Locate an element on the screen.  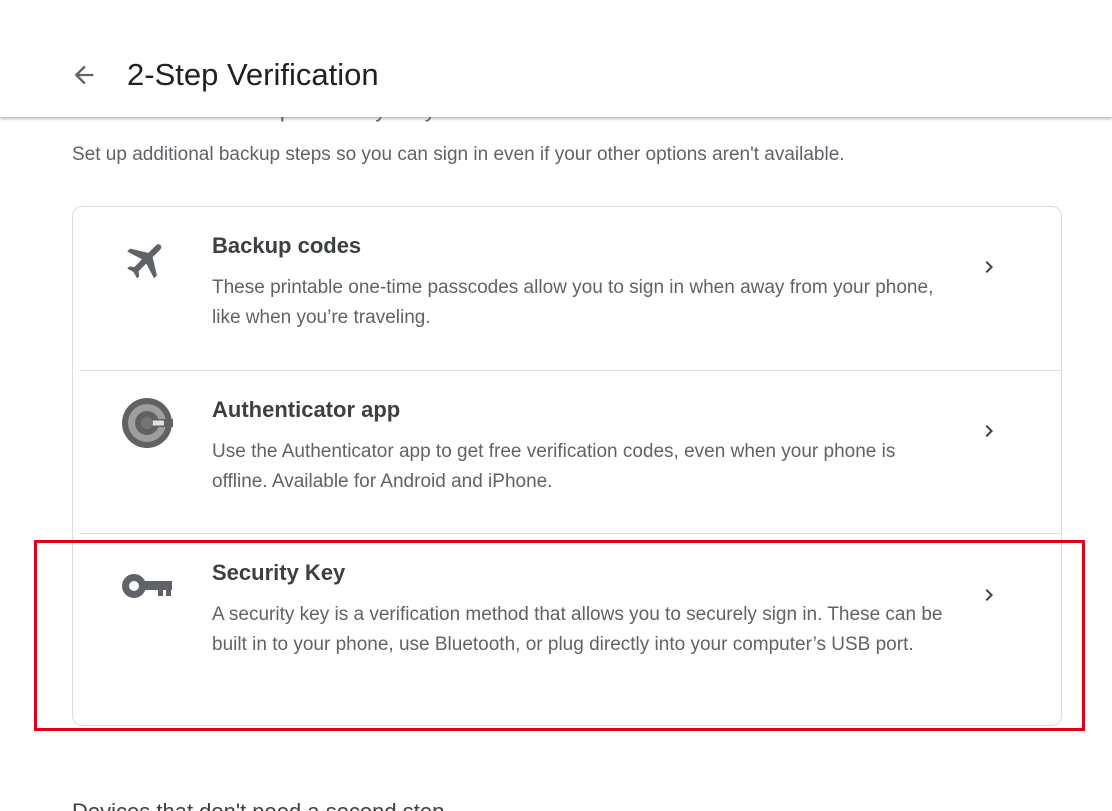
airplane-icon is located at coordinates (147, 260).